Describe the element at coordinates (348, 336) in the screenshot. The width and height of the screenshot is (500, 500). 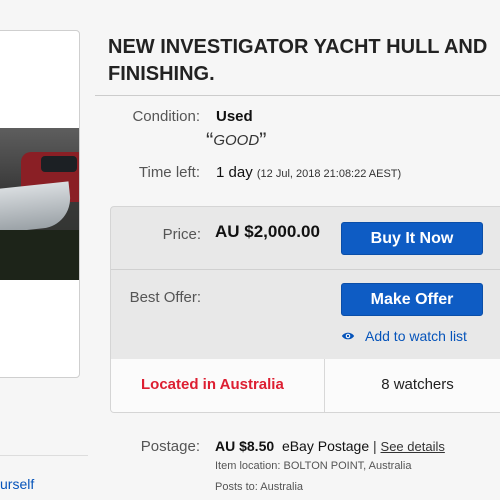
I see `eye-icon` at that location.